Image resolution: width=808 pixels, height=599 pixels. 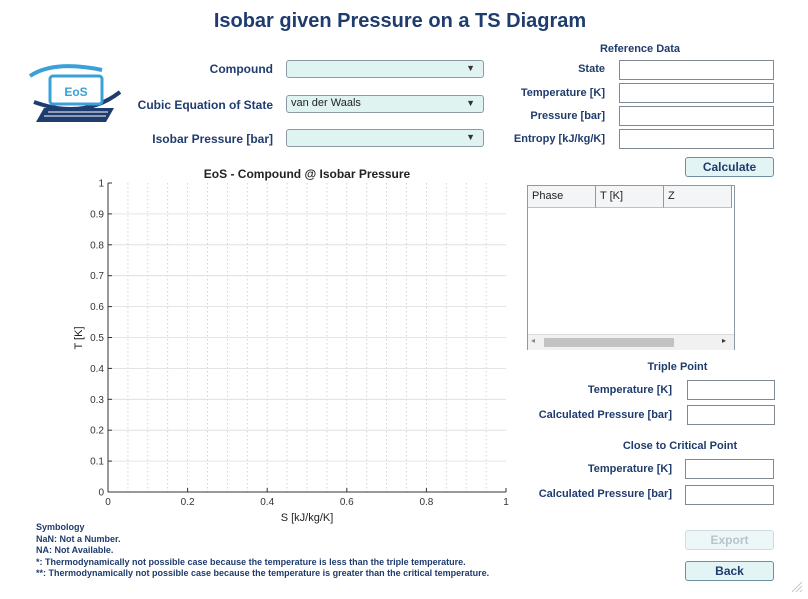 What do you see at coordinates (696, 116) in the screenshot?
I see `ref-pressure-field` at bounding box center [696, 116].